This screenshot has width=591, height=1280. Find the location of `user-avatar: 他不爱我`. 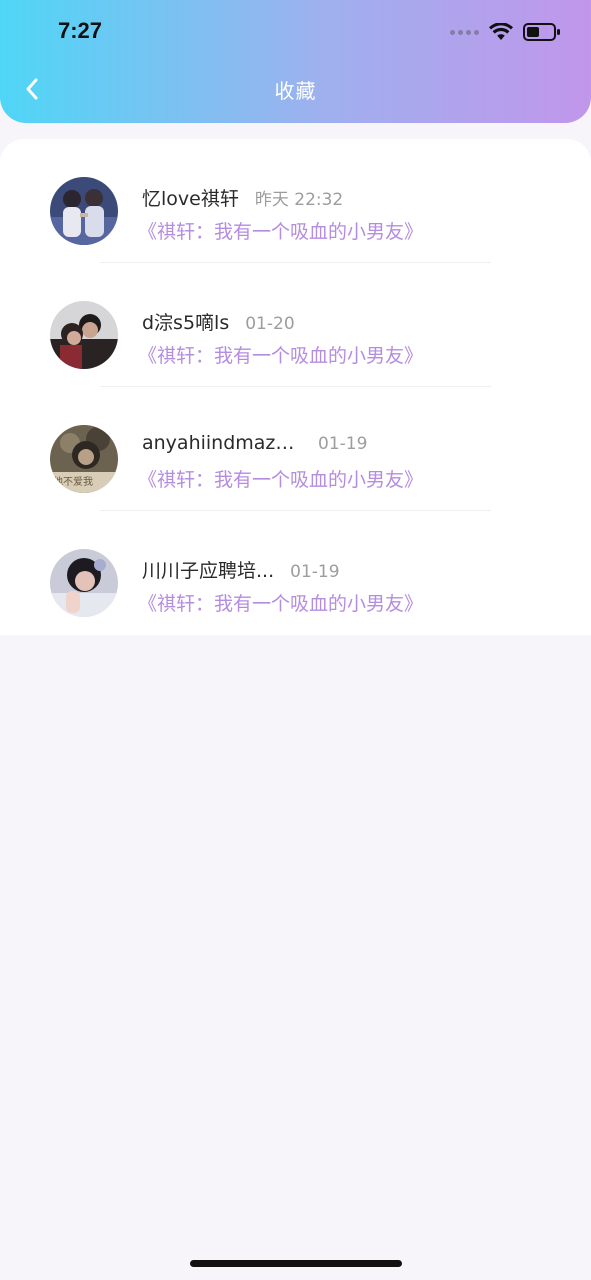

user-avatar: 他不爱我 is located at coordinates (84, 459).